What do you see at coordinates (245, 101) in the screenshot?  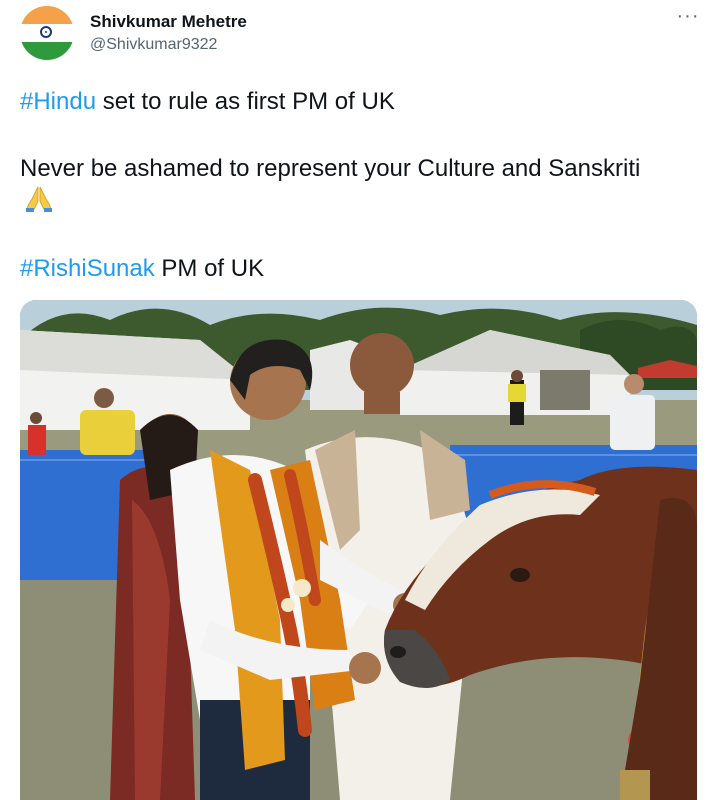 I see `tweet-line-1-text: set to rule as first PM of UK` at bounding box center [245, 101].